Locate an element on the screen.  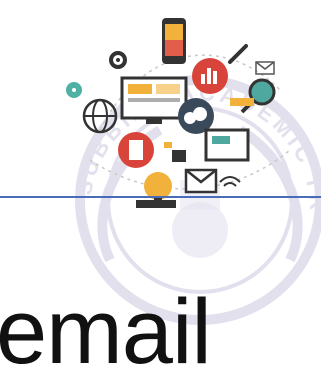
chat-bubble-icon is located at coordinates (74, 90).